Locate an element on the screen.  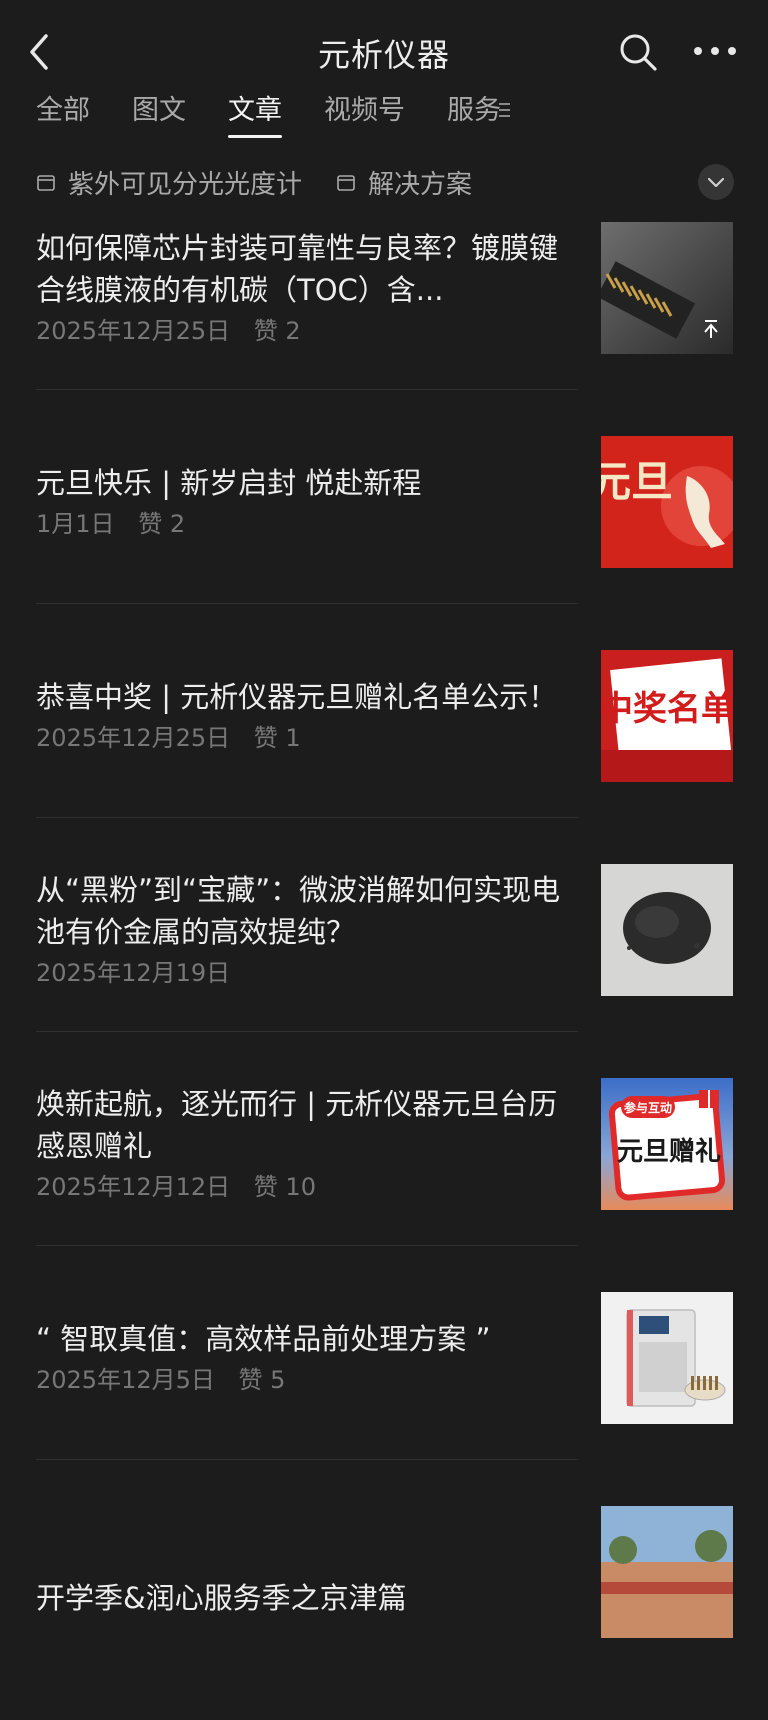
article-date: 1月1日 is located at coordinates (75, 524).